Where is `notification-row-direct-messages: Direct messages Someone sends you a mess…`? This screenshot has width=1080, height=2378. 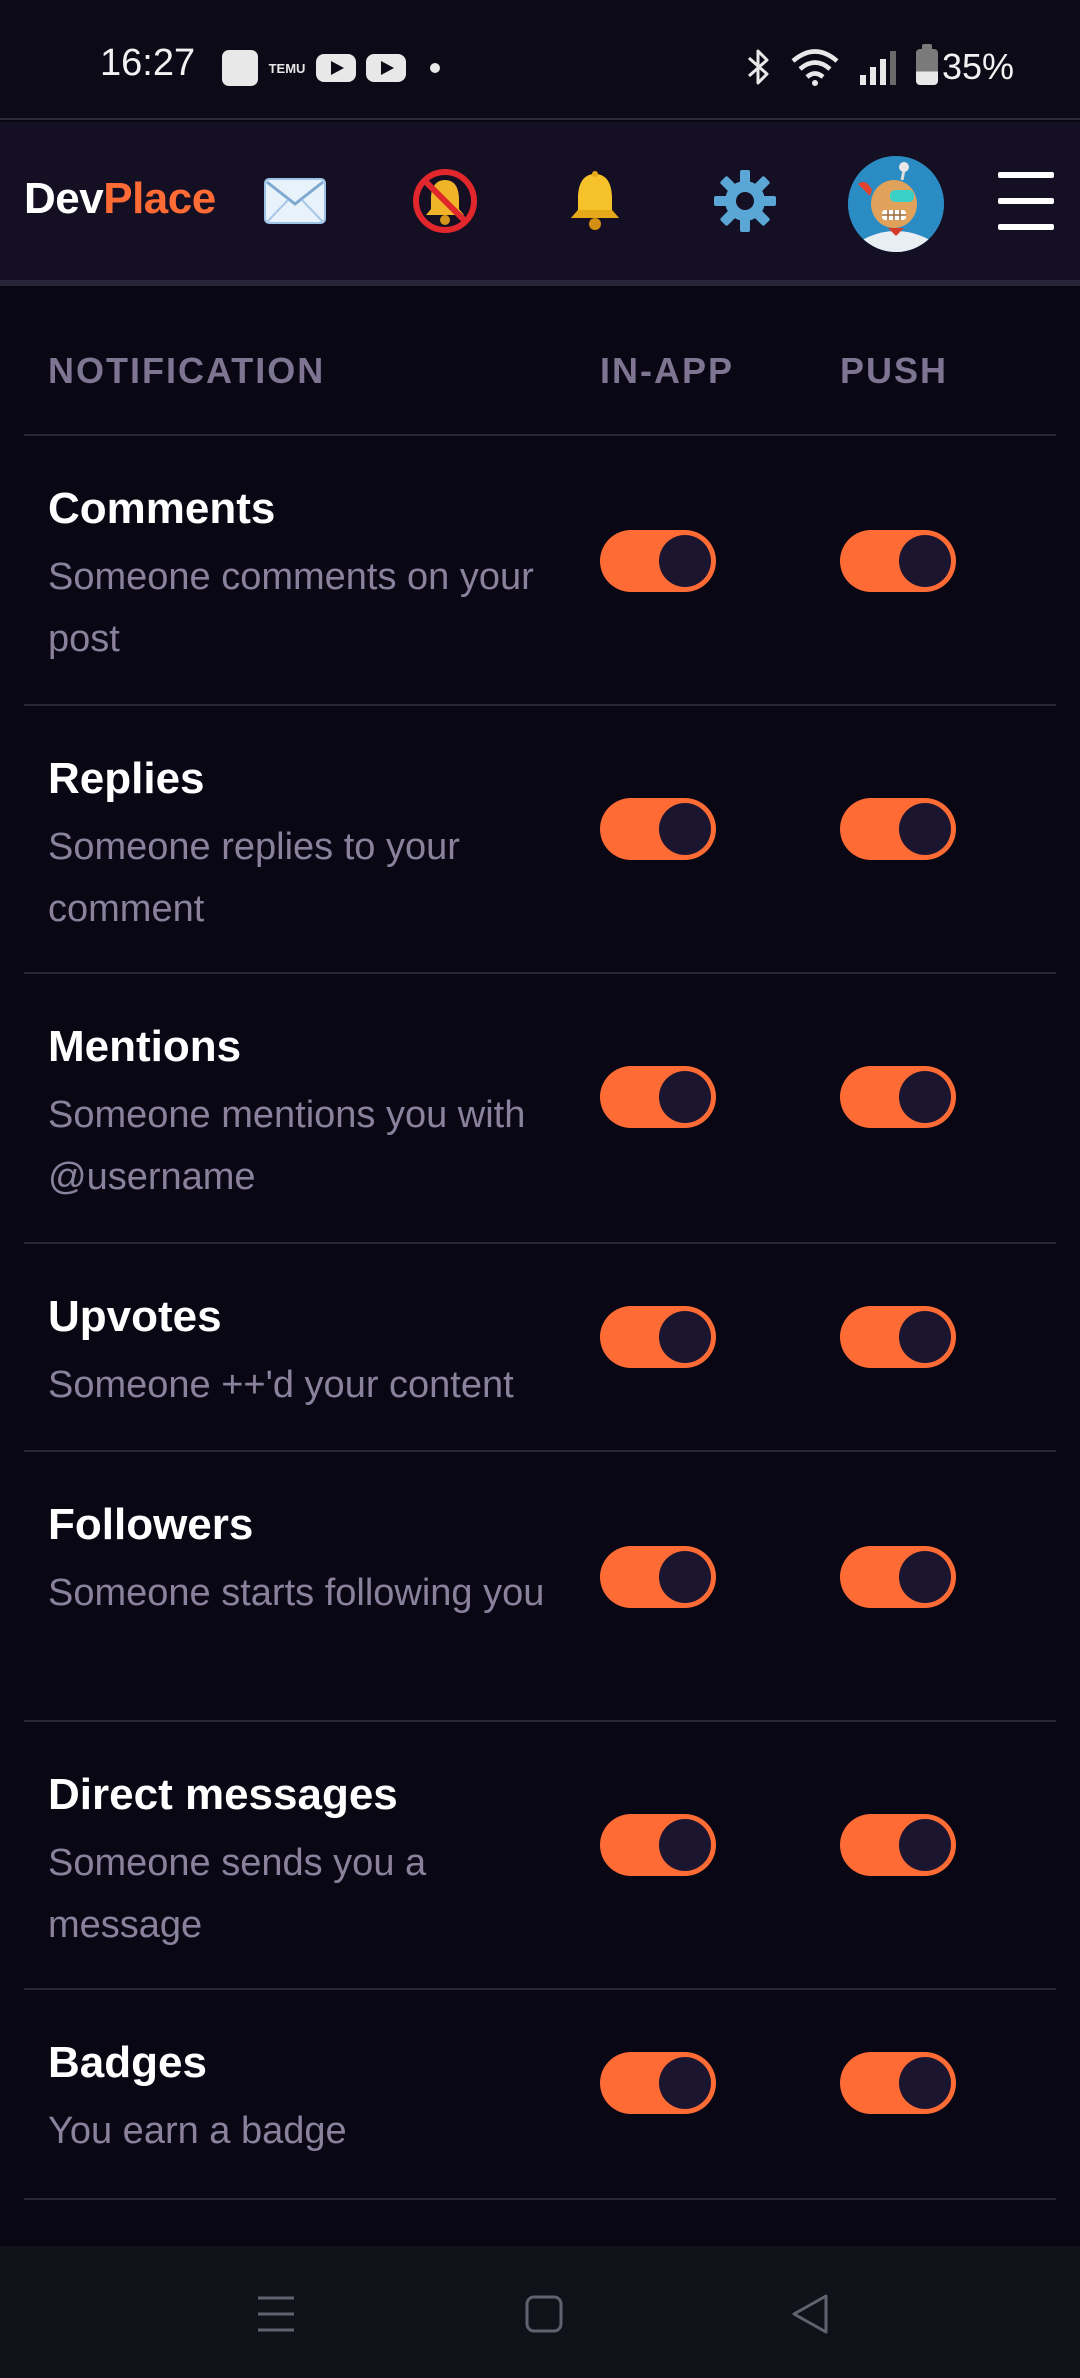
notification-row-direct-messages: Direct messages Someone sends you a mess… is located at coordinates (540, 1856).